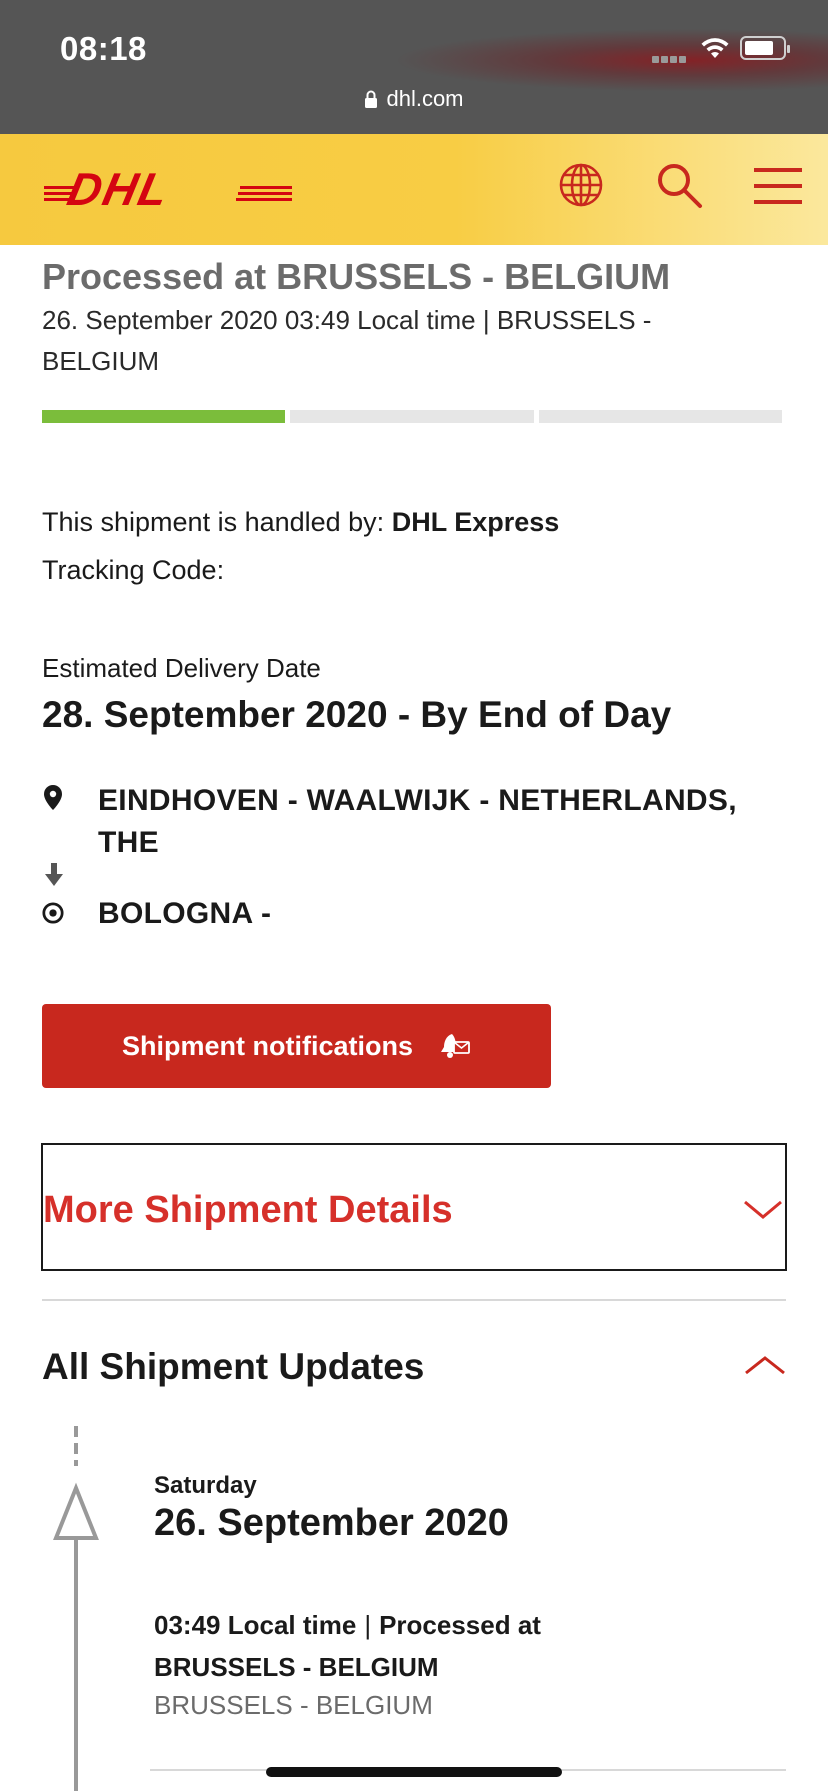 The height and width of the screenshot is (1791, 828). I want to click on update-date: 26. September 2020, so click(331, 1523).